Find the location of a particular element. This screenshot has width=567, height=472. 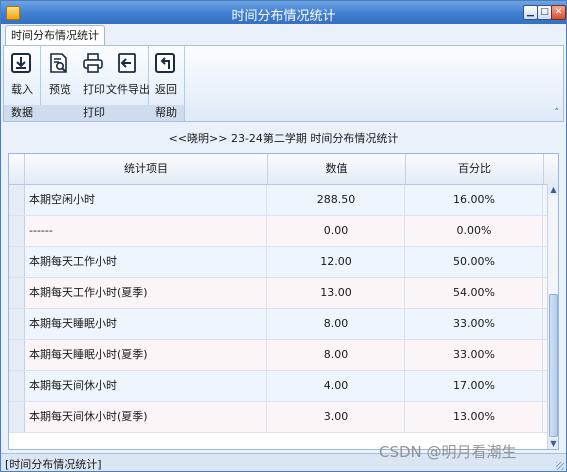

table-row: 本期每天睡眠小时 8.00 33.00% is located at coordinates (278, 324).